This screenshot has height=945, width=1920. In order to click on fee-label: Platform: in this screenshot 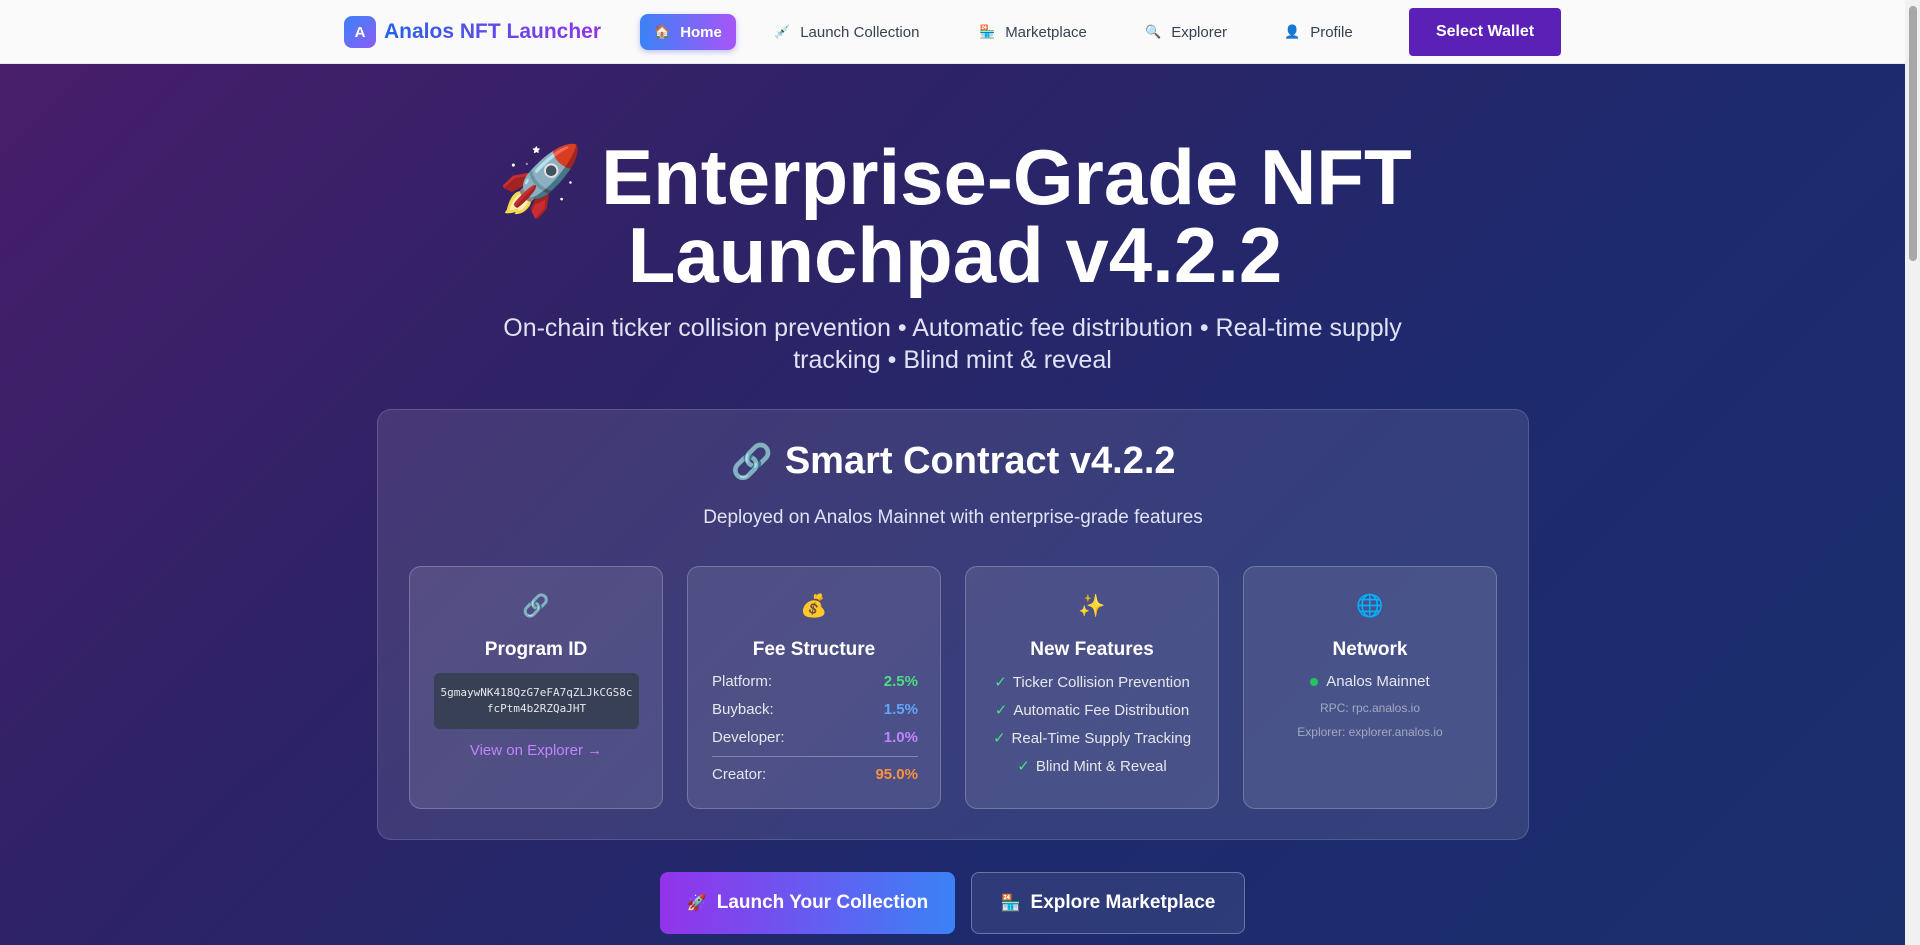, I will do `click(742, 681)`.